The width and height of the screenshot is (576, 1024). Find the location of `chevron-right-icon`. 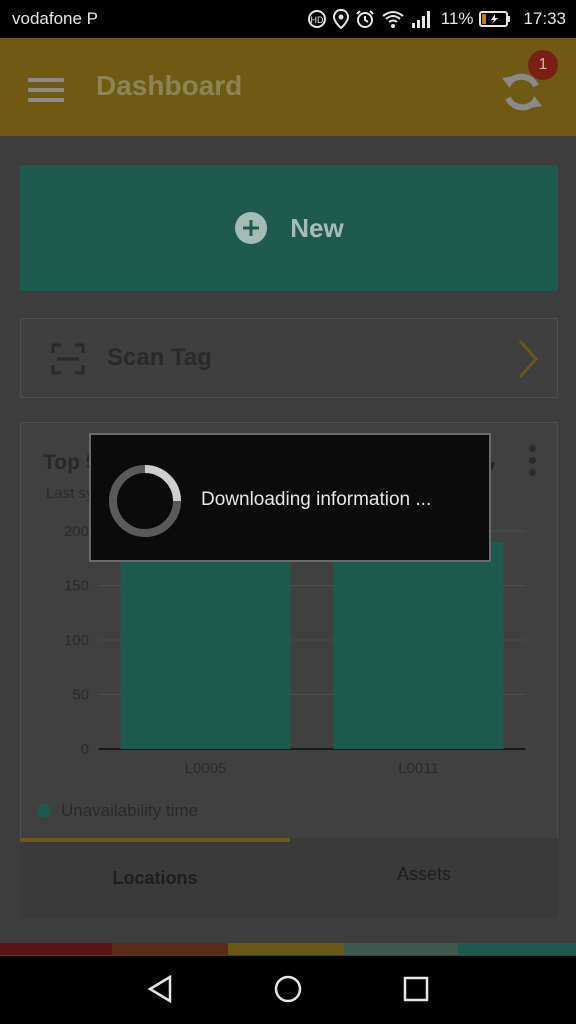

chevron-right-icon is located at coordinates (528, 359).